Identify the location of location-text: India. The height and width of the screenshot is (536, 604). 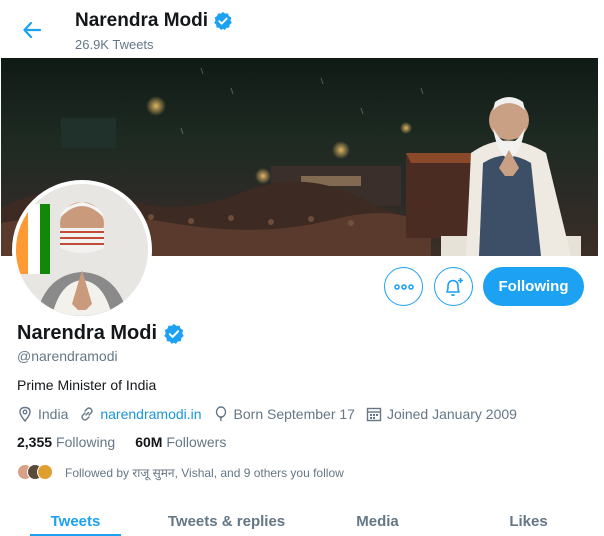
(53, 414).